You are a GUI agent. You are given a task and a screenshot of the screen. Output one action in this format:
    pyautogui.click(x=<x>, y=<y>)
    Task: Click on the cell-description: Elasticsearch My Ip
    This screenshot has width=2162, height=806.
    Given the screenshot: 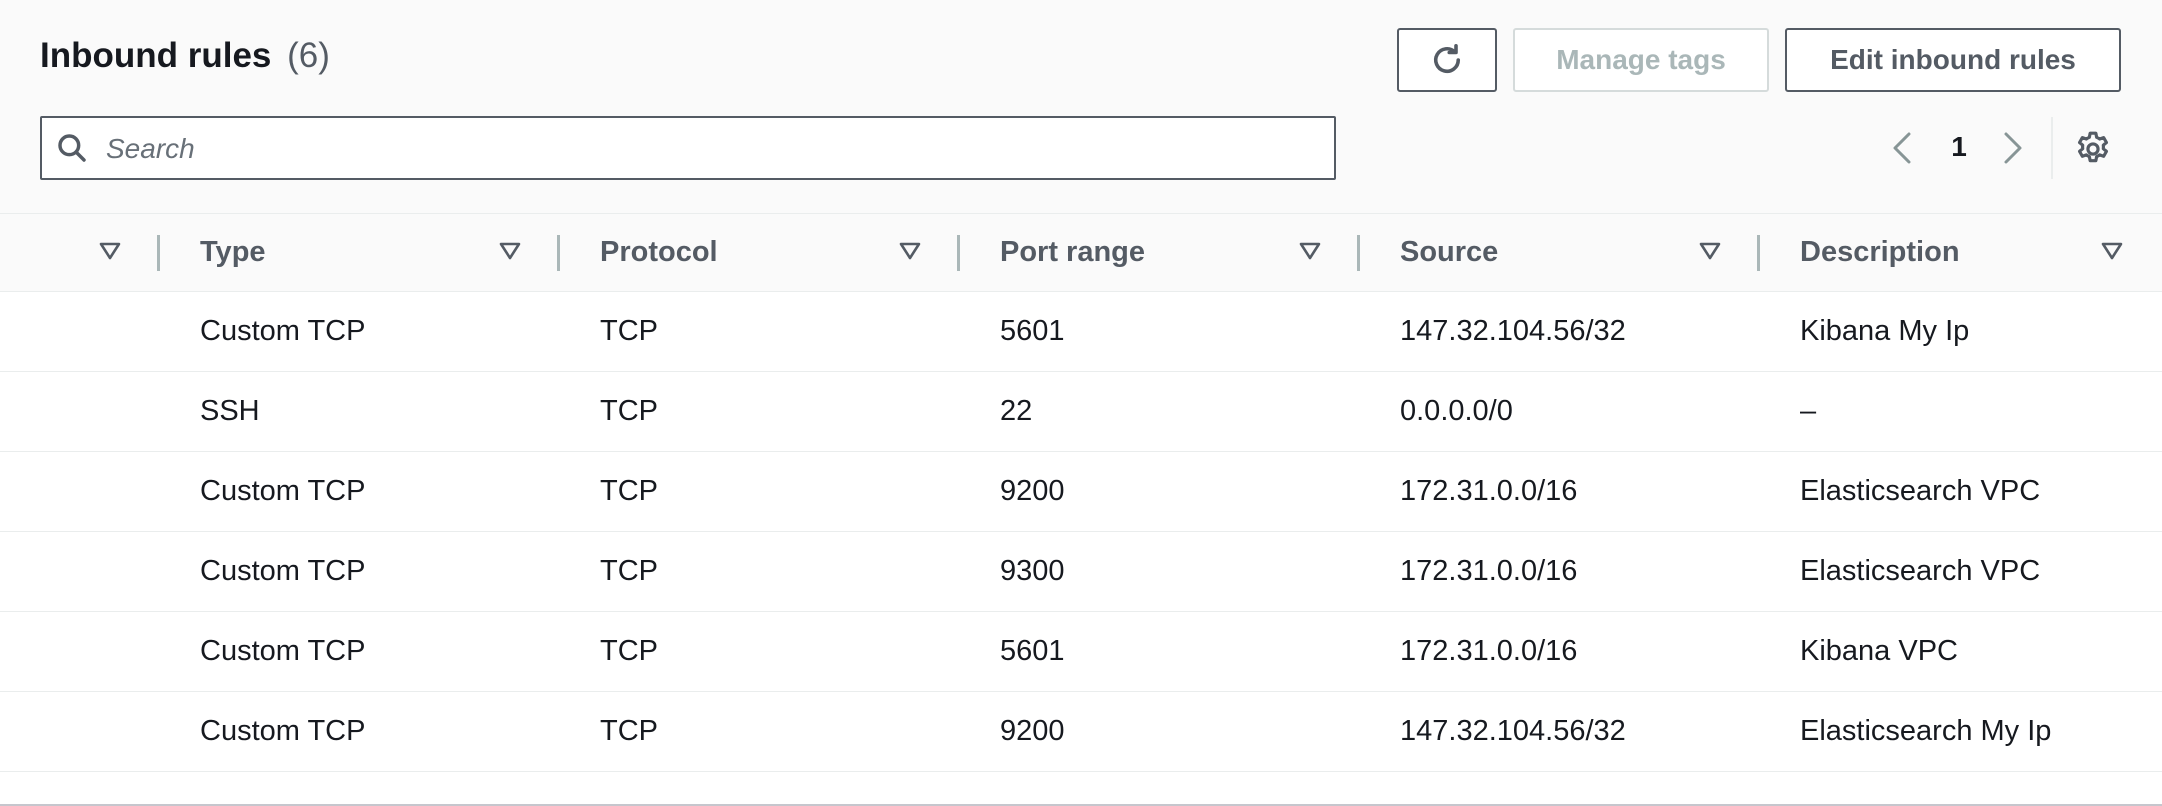 What is the action you would take?
    pyautogui.click(x=1961, y=731)
    